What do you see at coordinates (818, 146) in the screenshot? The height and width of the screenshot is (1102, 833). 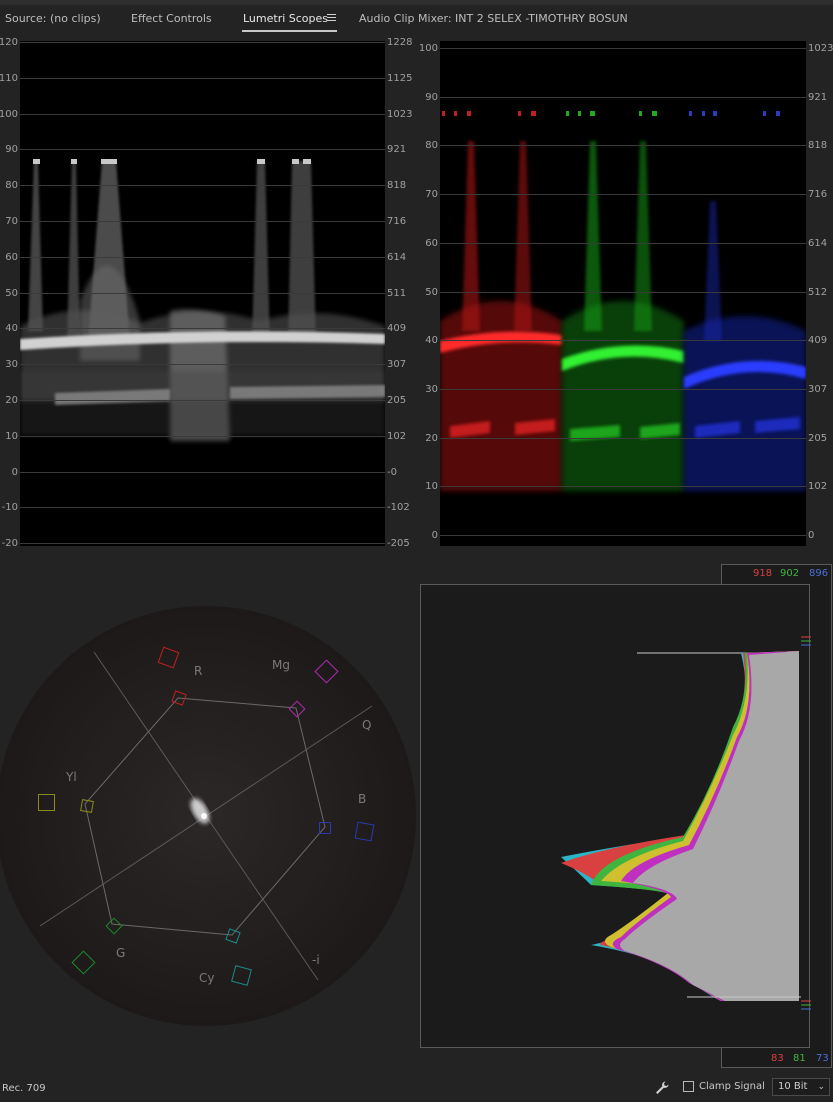 I see `rgb-right-axis-tick: 818` at bounding box center [818, 146].